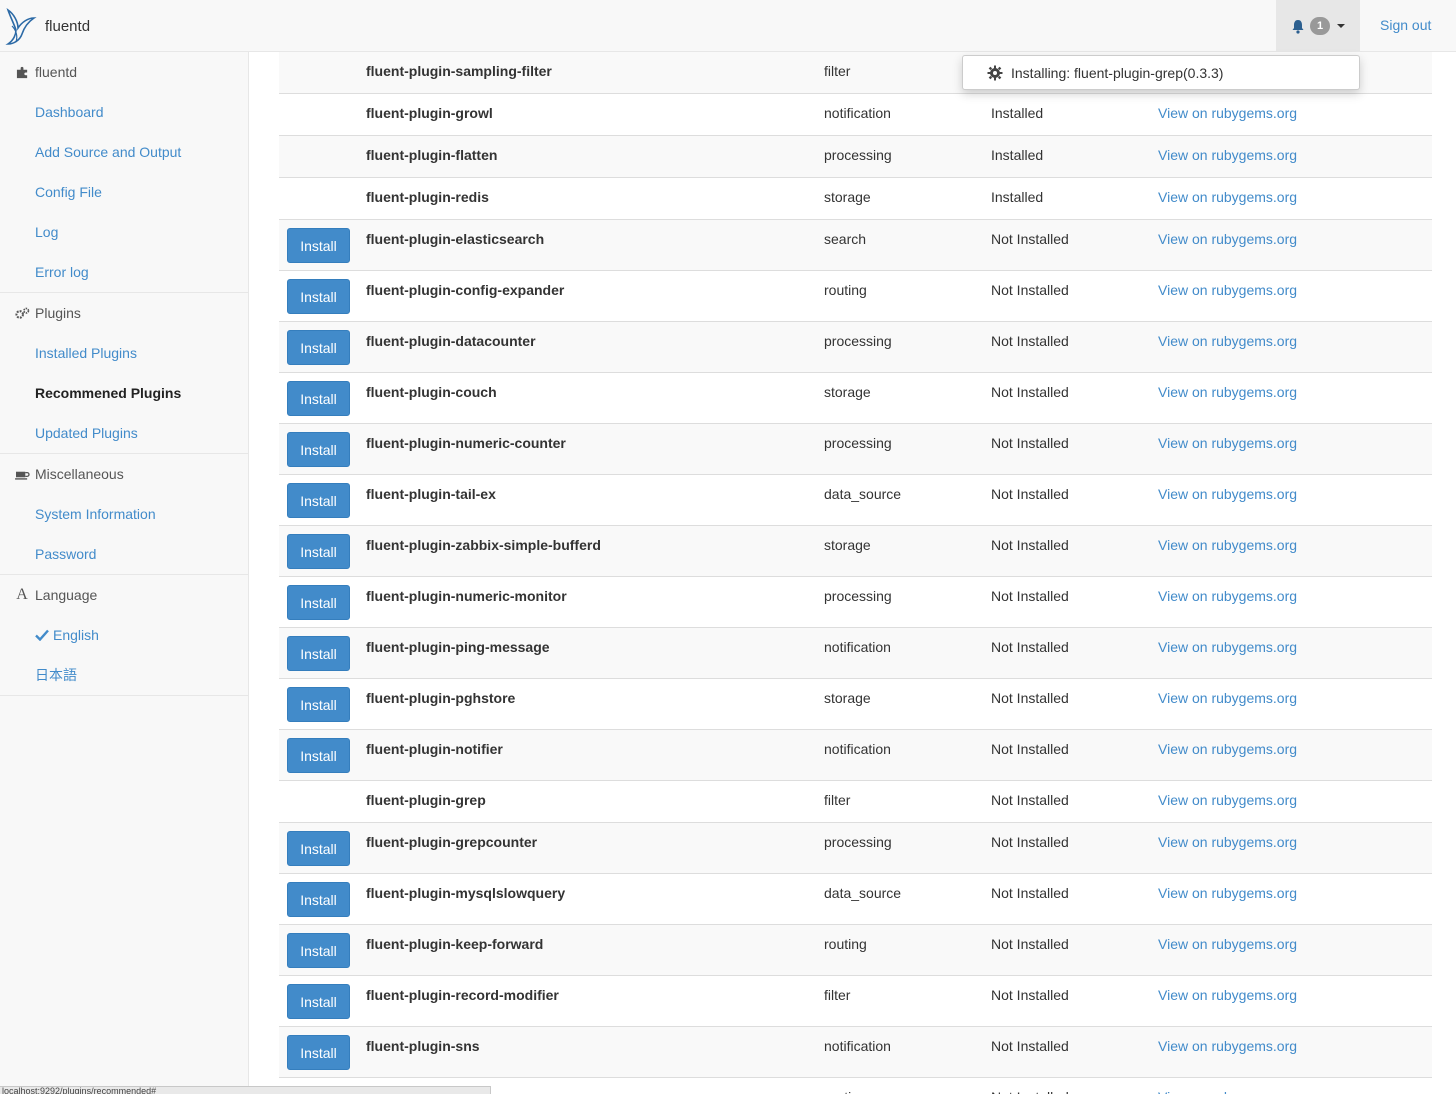  I want to click on plugin-category: processing, so click(858, 596).